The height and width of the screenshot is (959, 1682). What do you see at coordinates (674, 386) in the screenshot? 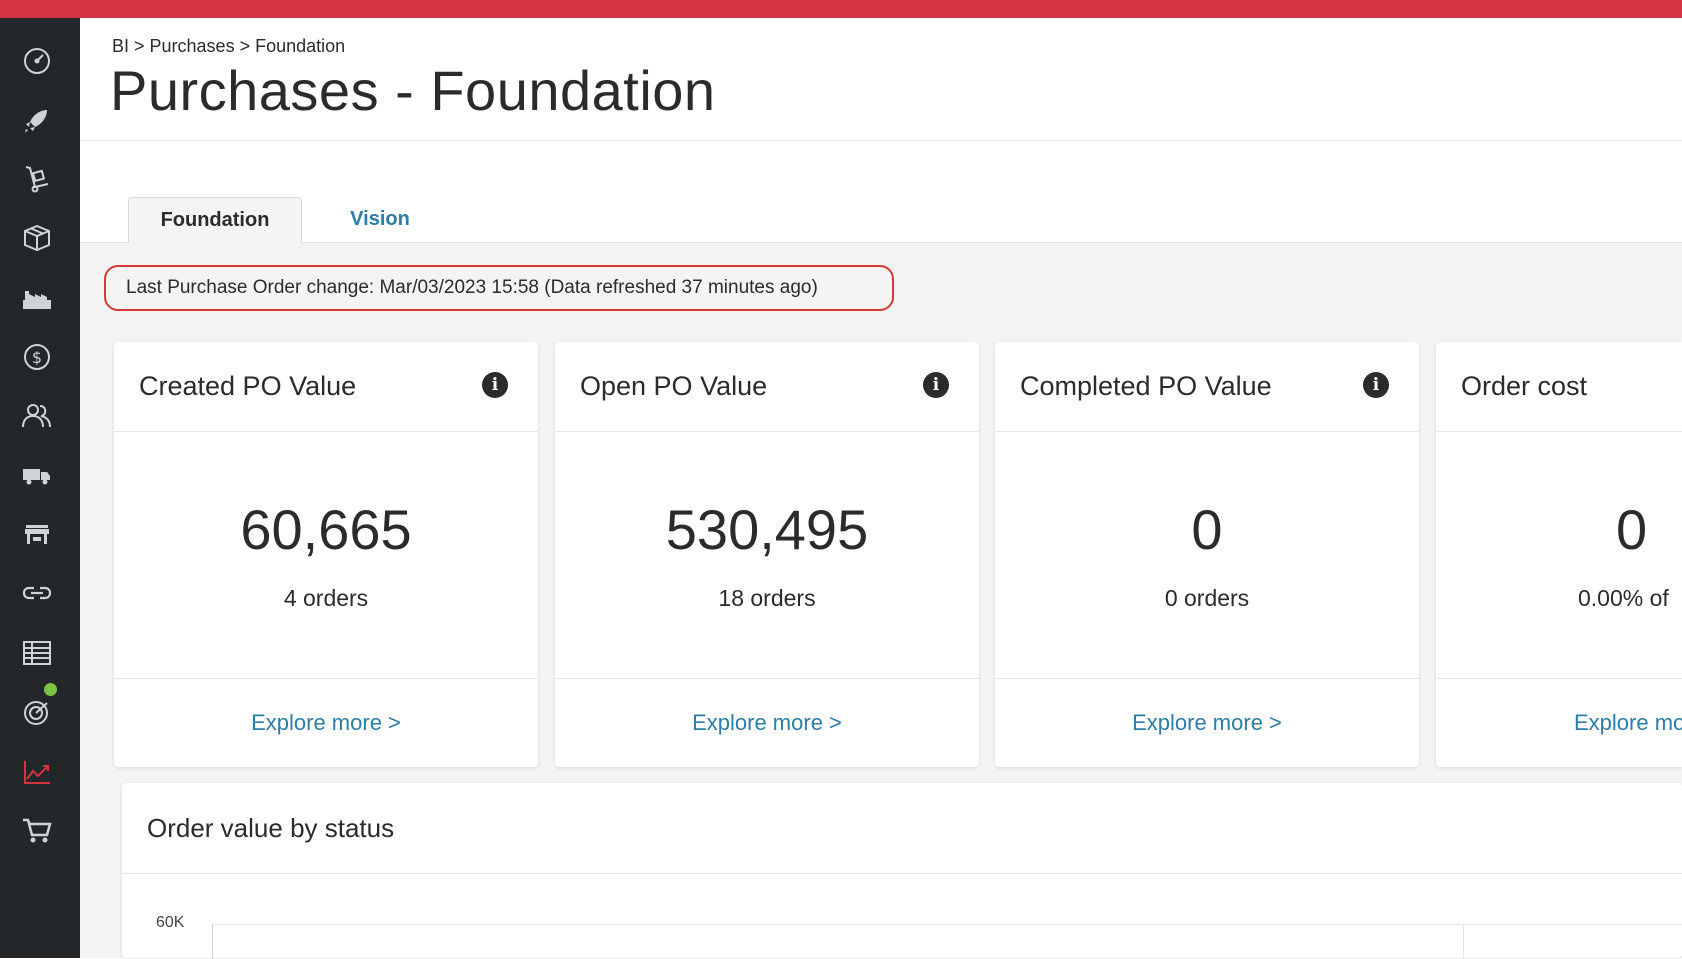
I see `card-title: Open PO Value` at bounding box center [674, 386].